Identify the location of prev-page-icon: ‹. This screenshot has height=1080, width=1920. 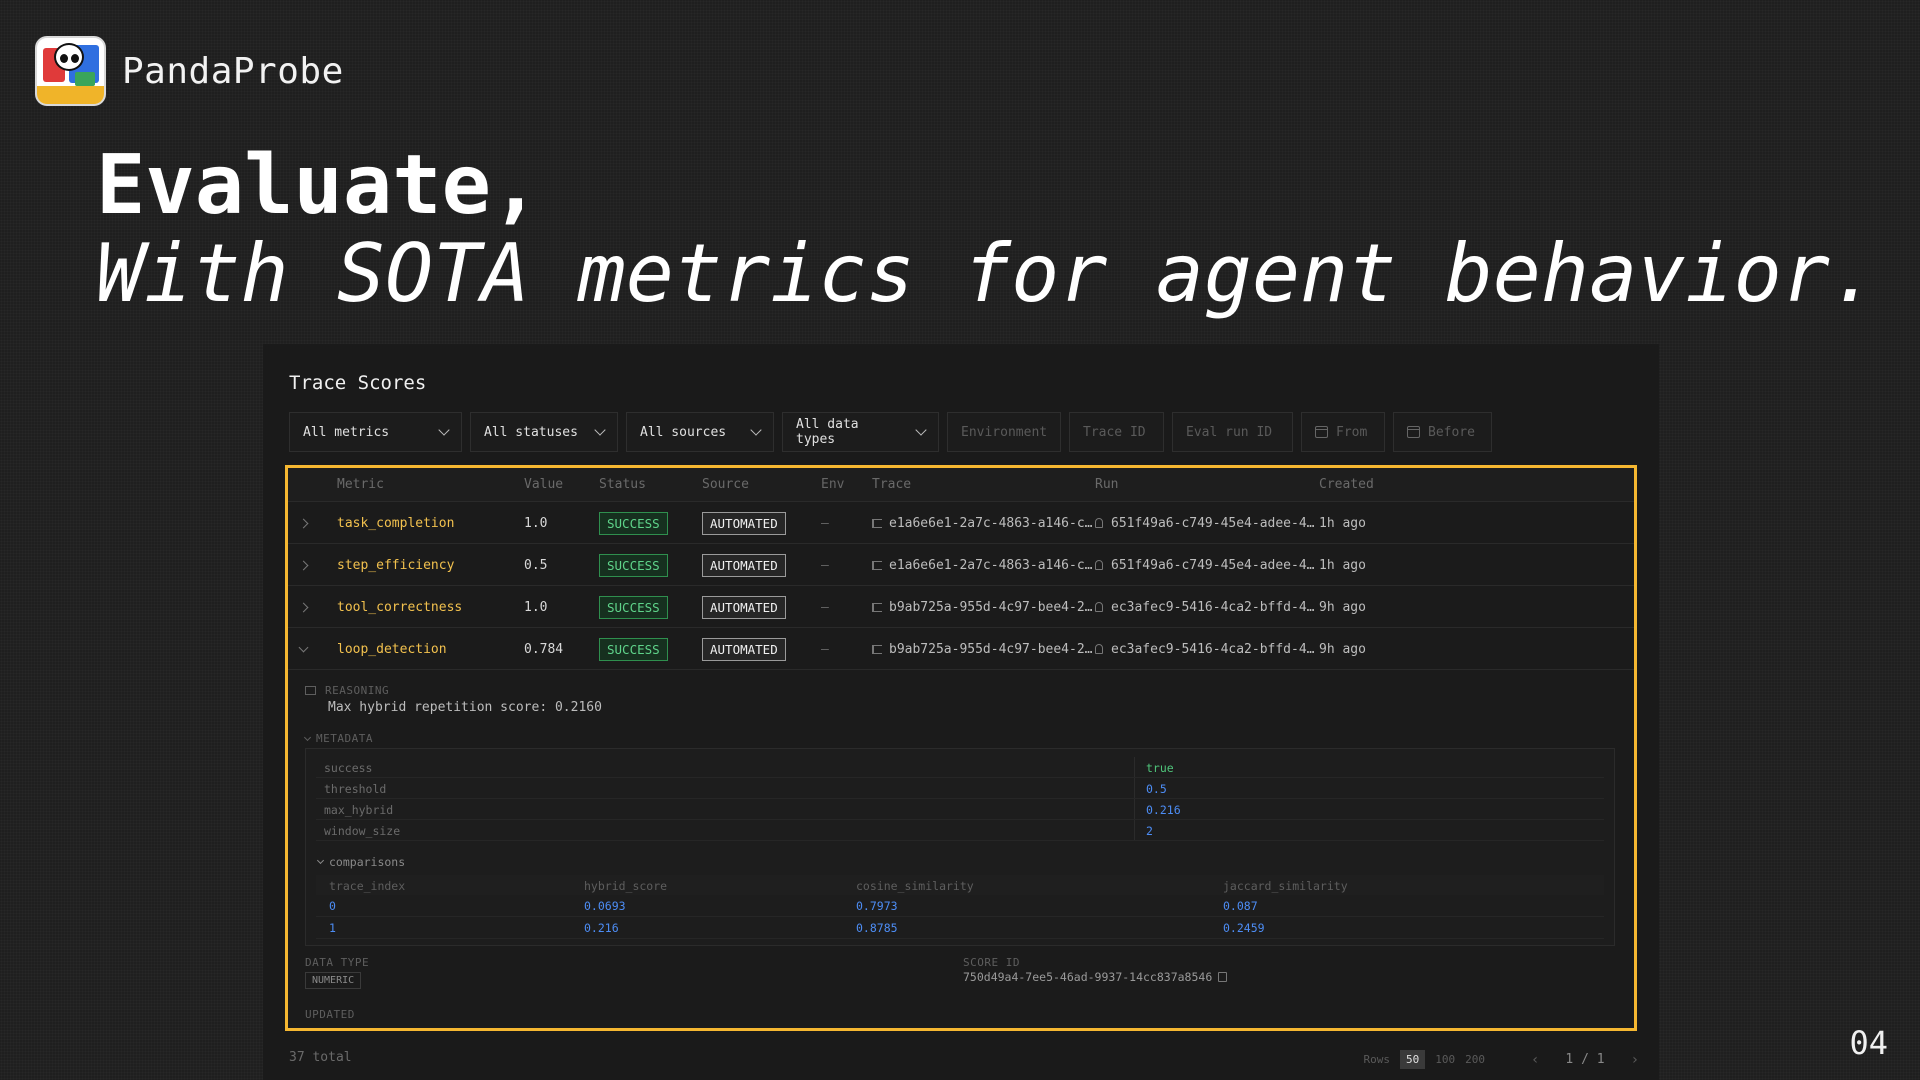
(1535, 1060).